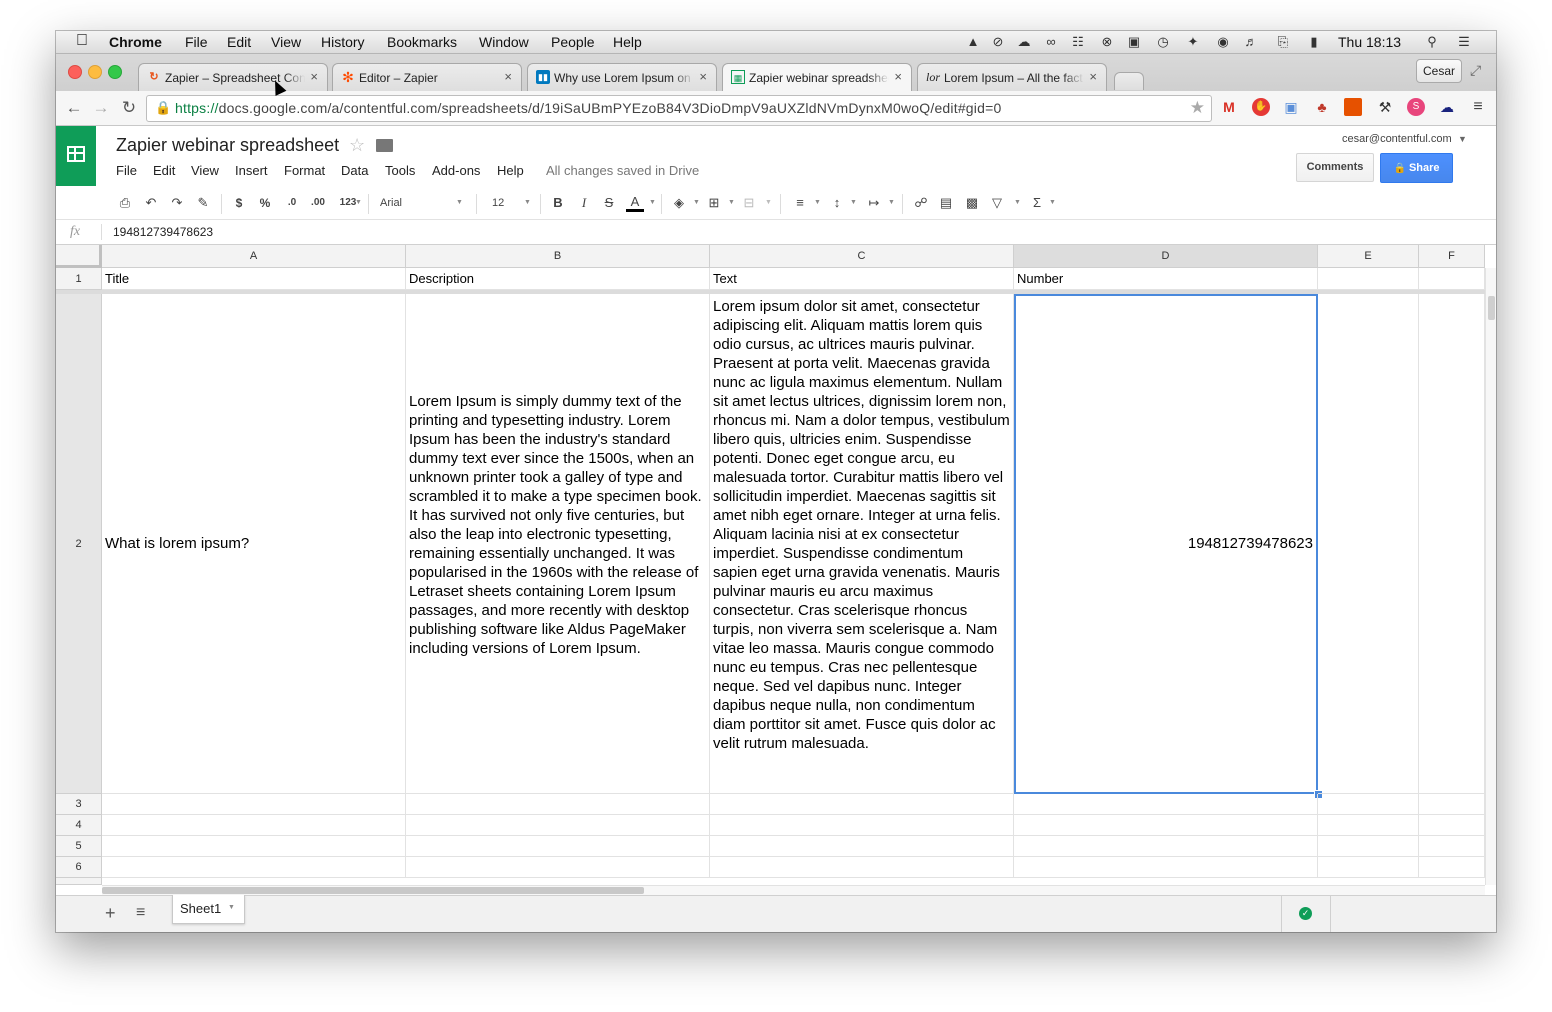 The height and width of the screenshot is (1012, 1552). What do you see at coordinates (498, 203) in the screenshot?
I see `font-size-select: 12` at bounding box center [498, 203].